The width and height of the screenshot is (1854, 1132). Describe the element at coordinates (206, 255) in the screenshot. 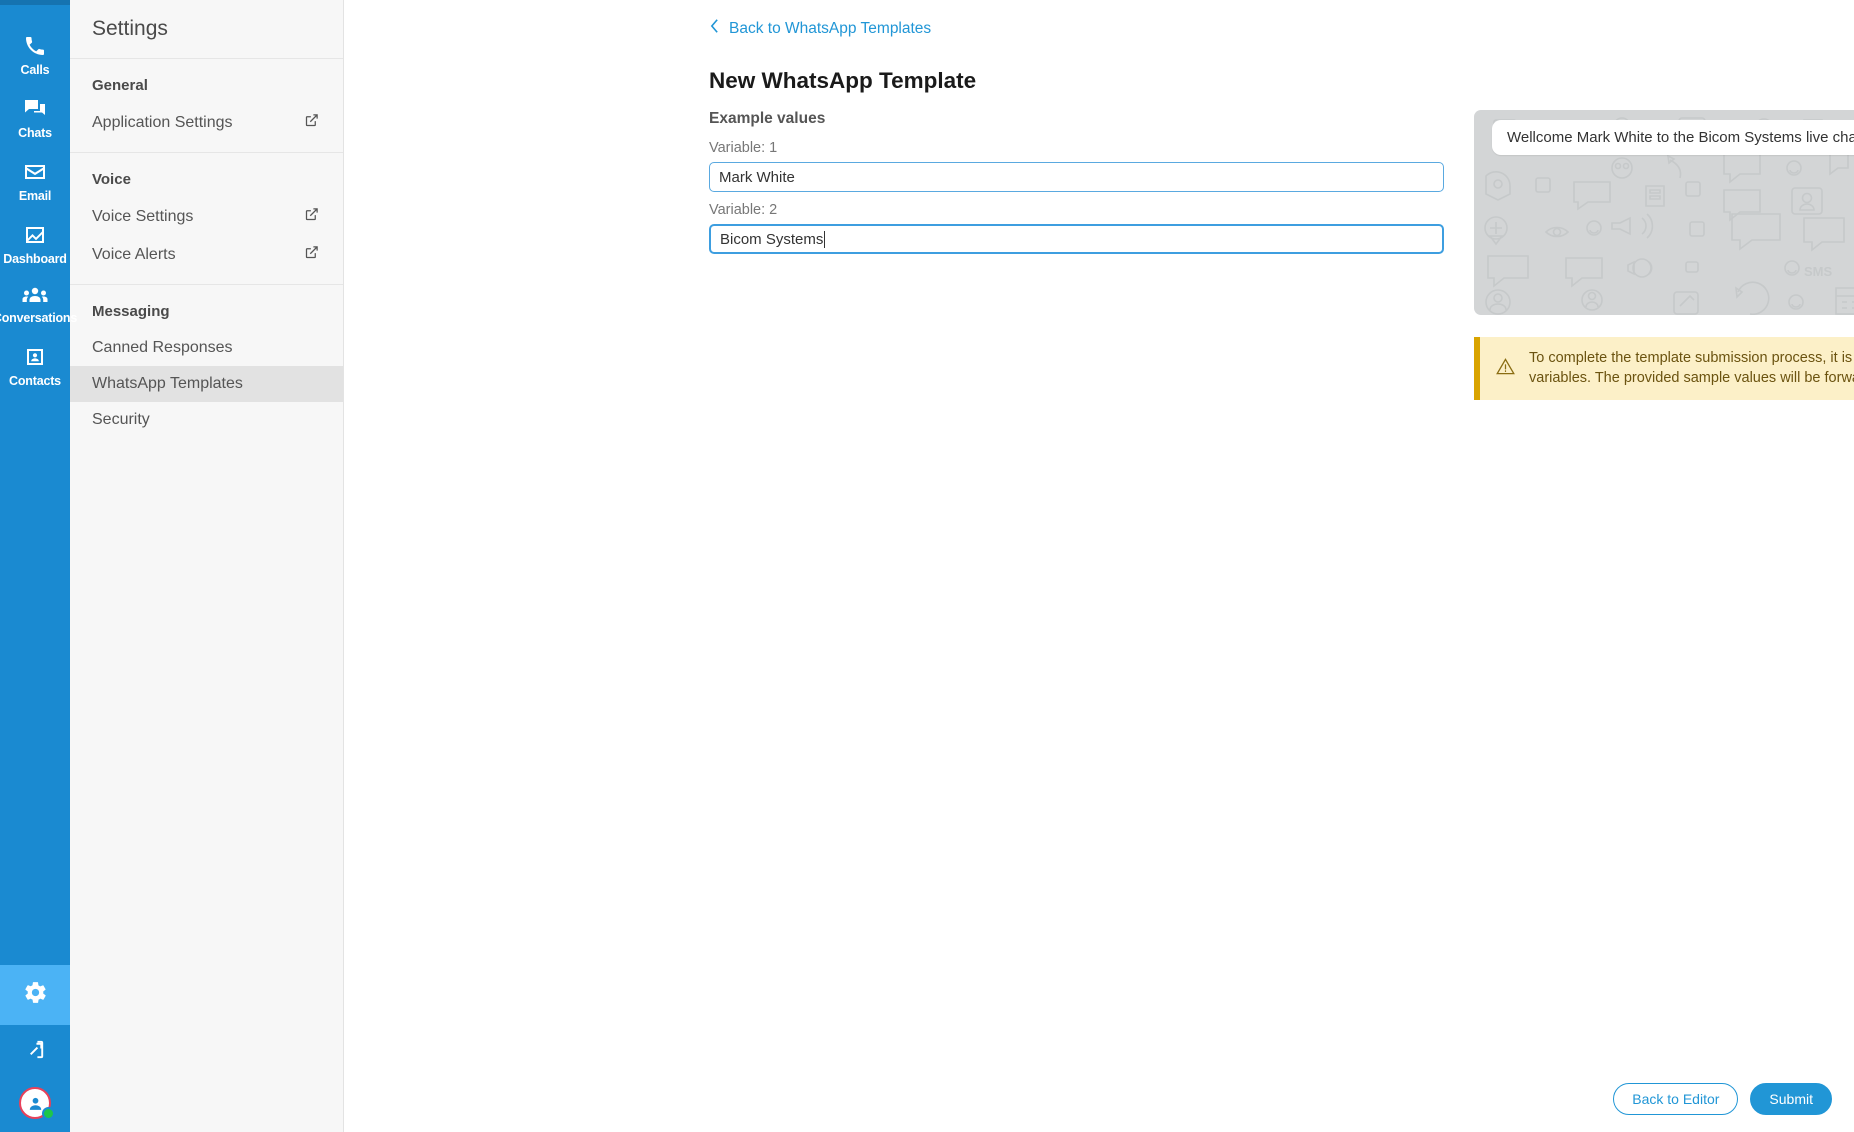

I see `sidebar-item-voice-alerts: Voice Alerts` at that location.